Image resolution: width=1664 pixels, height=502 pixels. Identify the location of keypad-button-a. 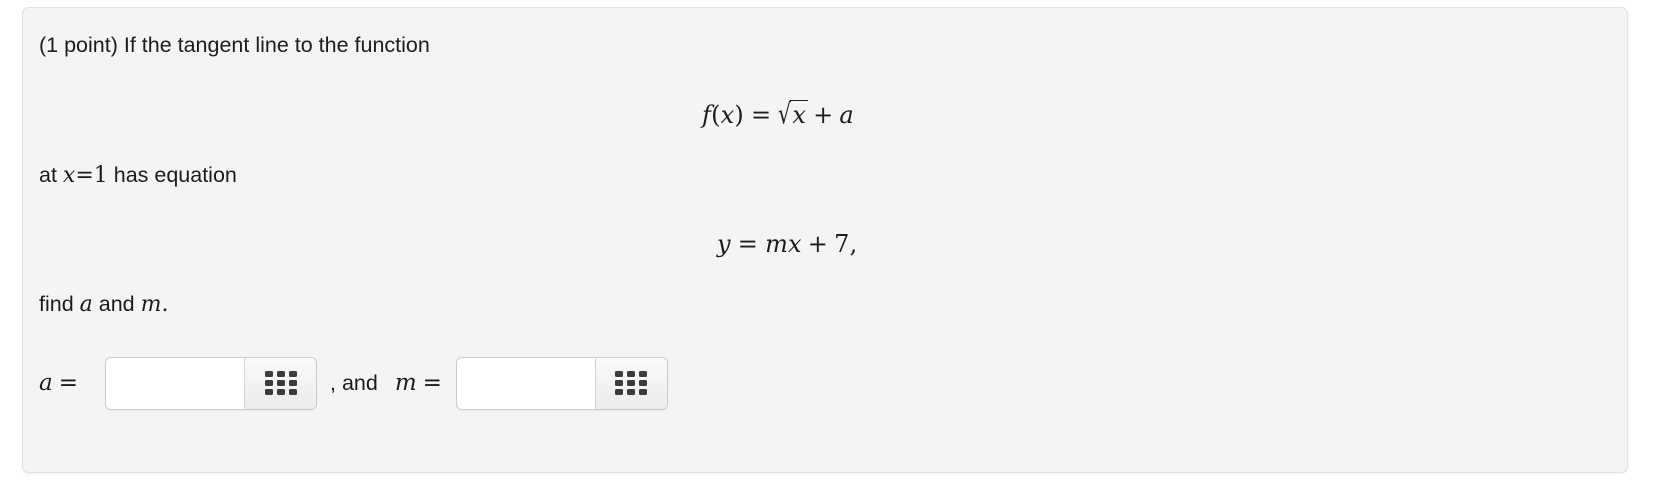
(280, 383).